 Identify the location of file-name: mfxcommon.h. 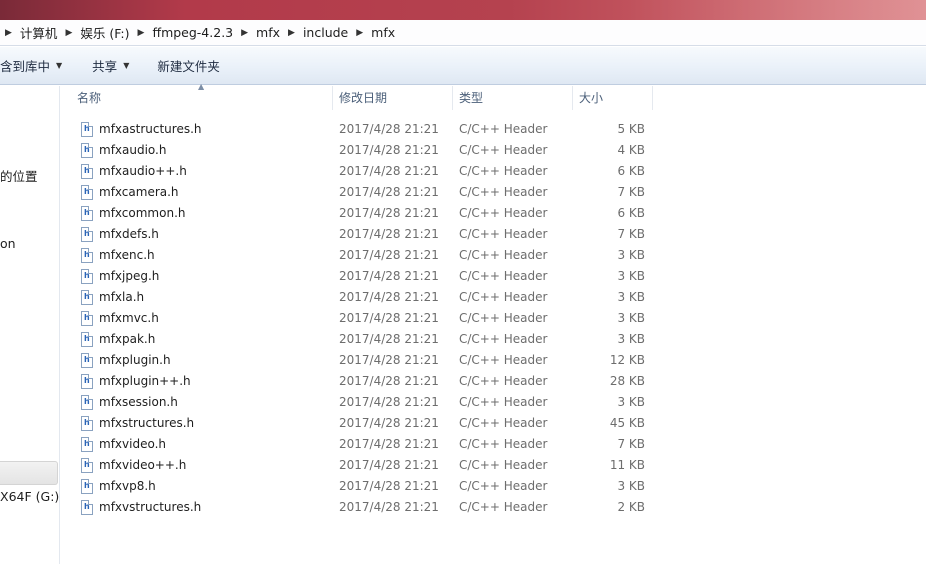
(142, 213).